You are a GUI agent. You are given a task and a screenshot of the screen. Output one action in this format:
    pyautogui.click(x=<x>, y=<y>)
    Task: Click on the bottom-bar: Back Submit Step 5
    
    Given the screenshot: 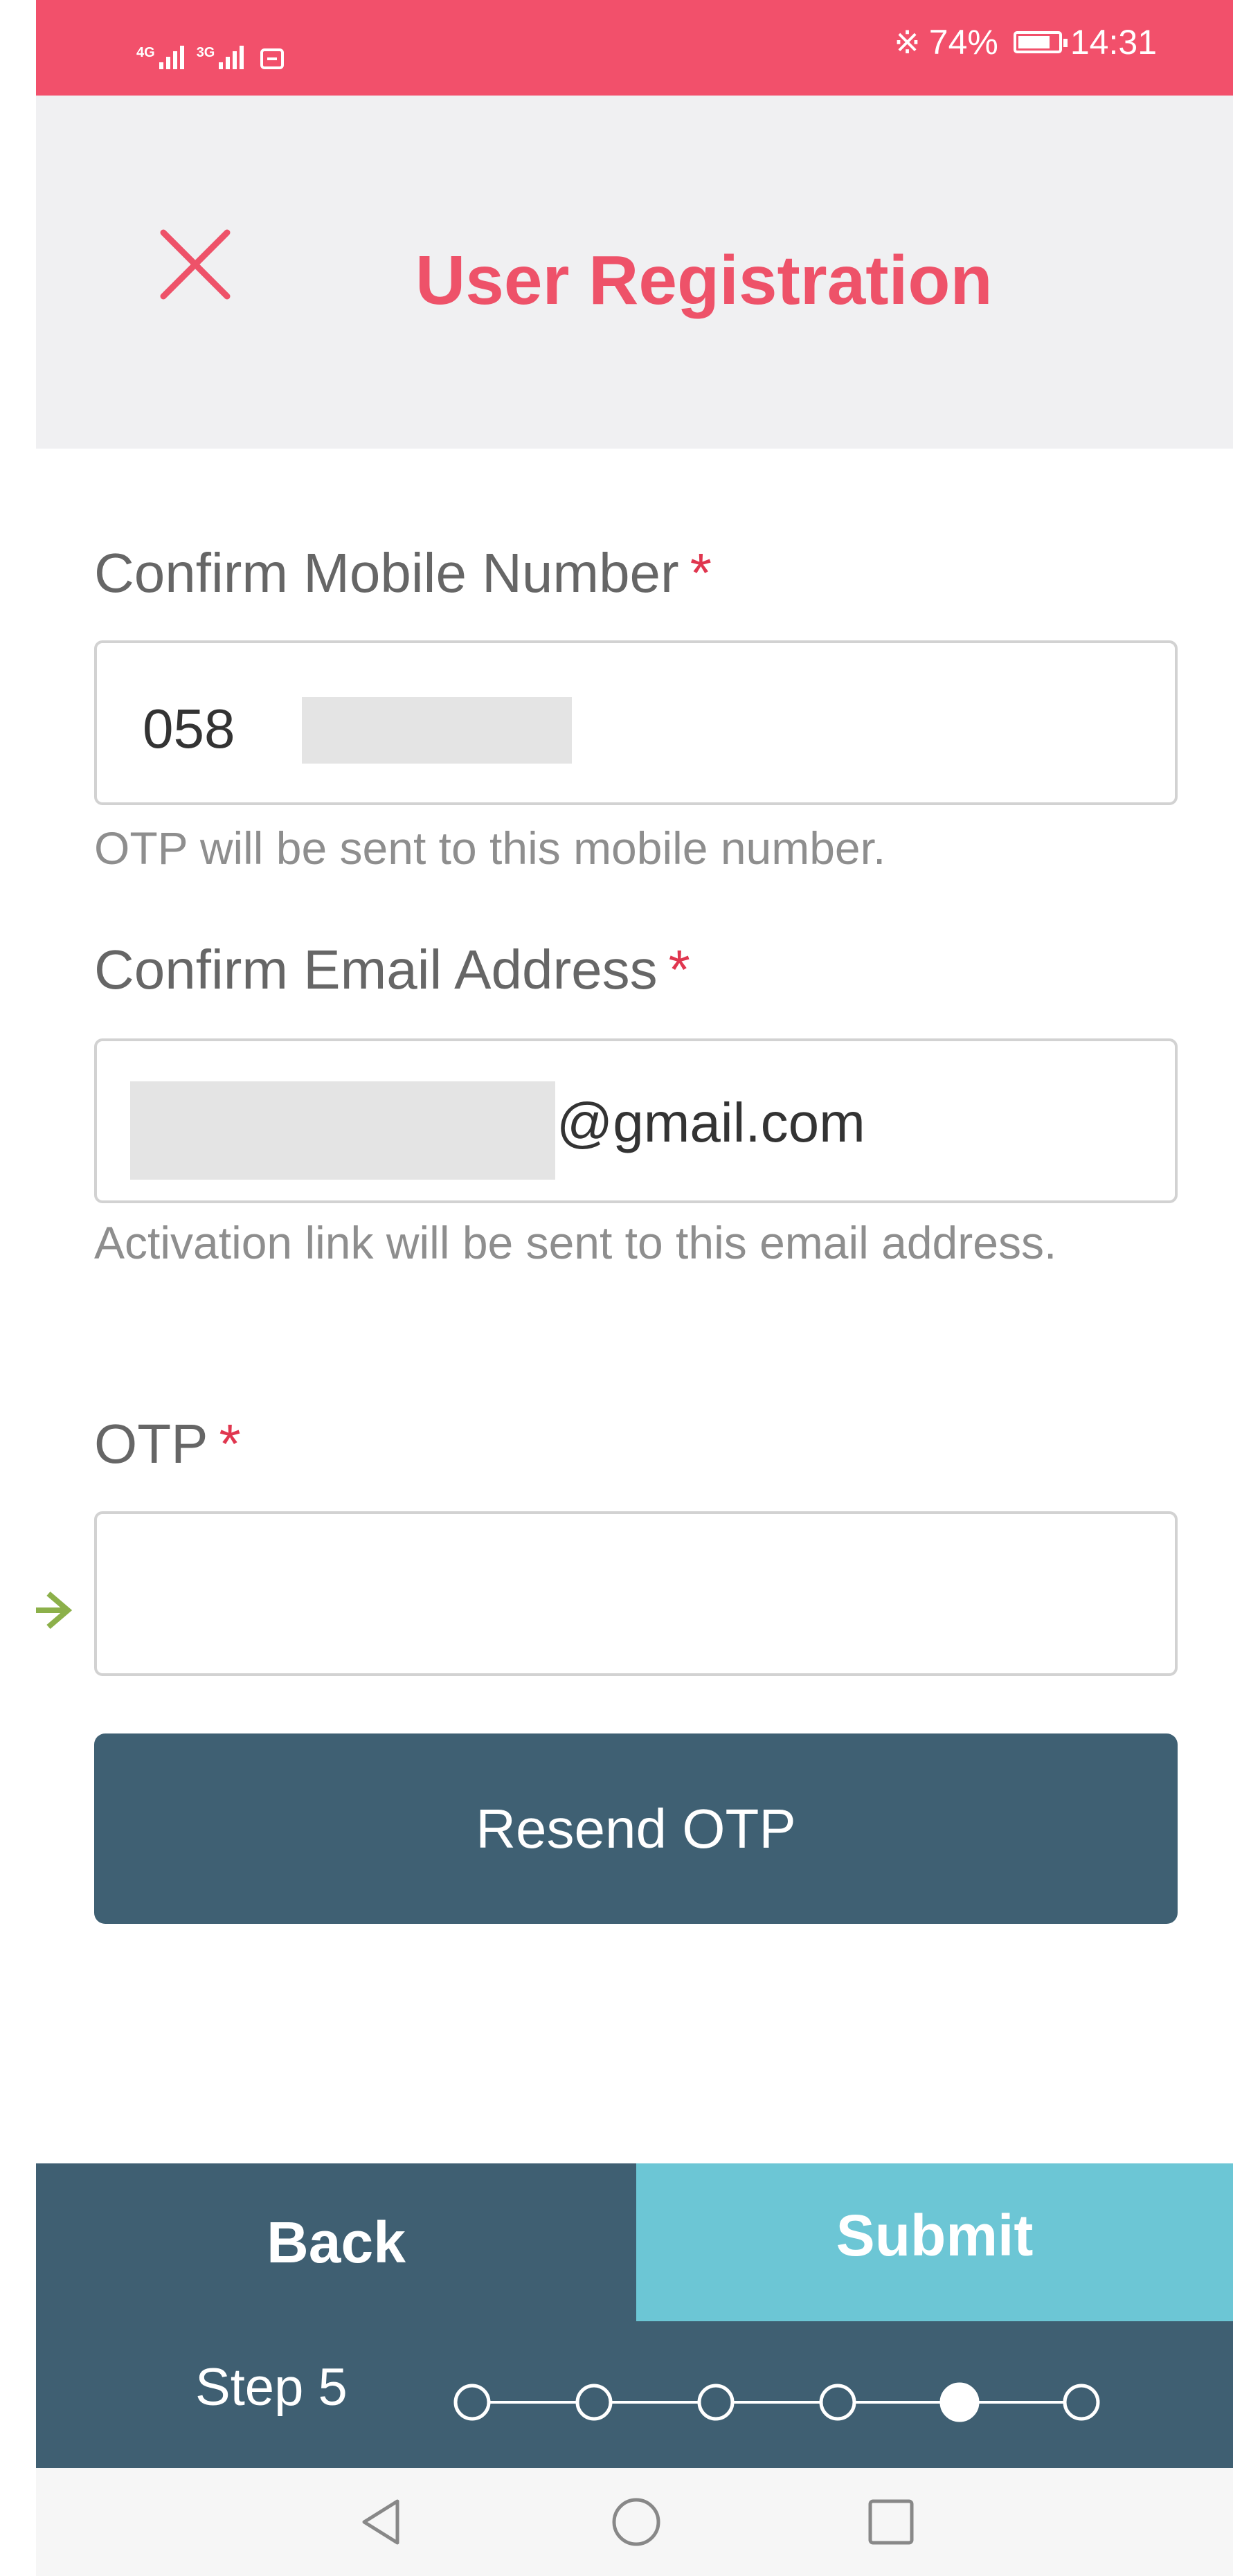 What is the action you would take?
    pyautogui.click(x=634, y=2315)
    